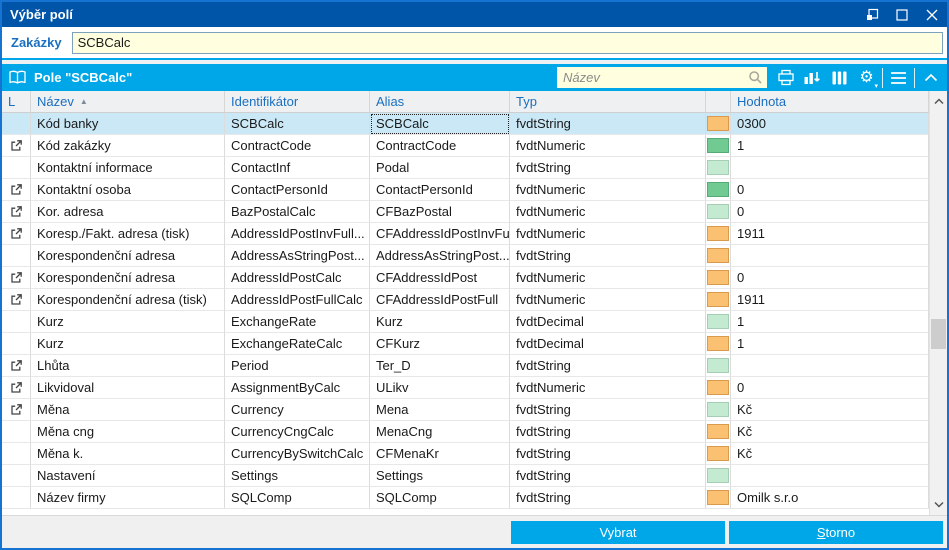 This screenshot has height=550, width=949. Describe the element at coordinates (41, 14) in the screenshot. I see `window-title: Výběr polí` at that location.